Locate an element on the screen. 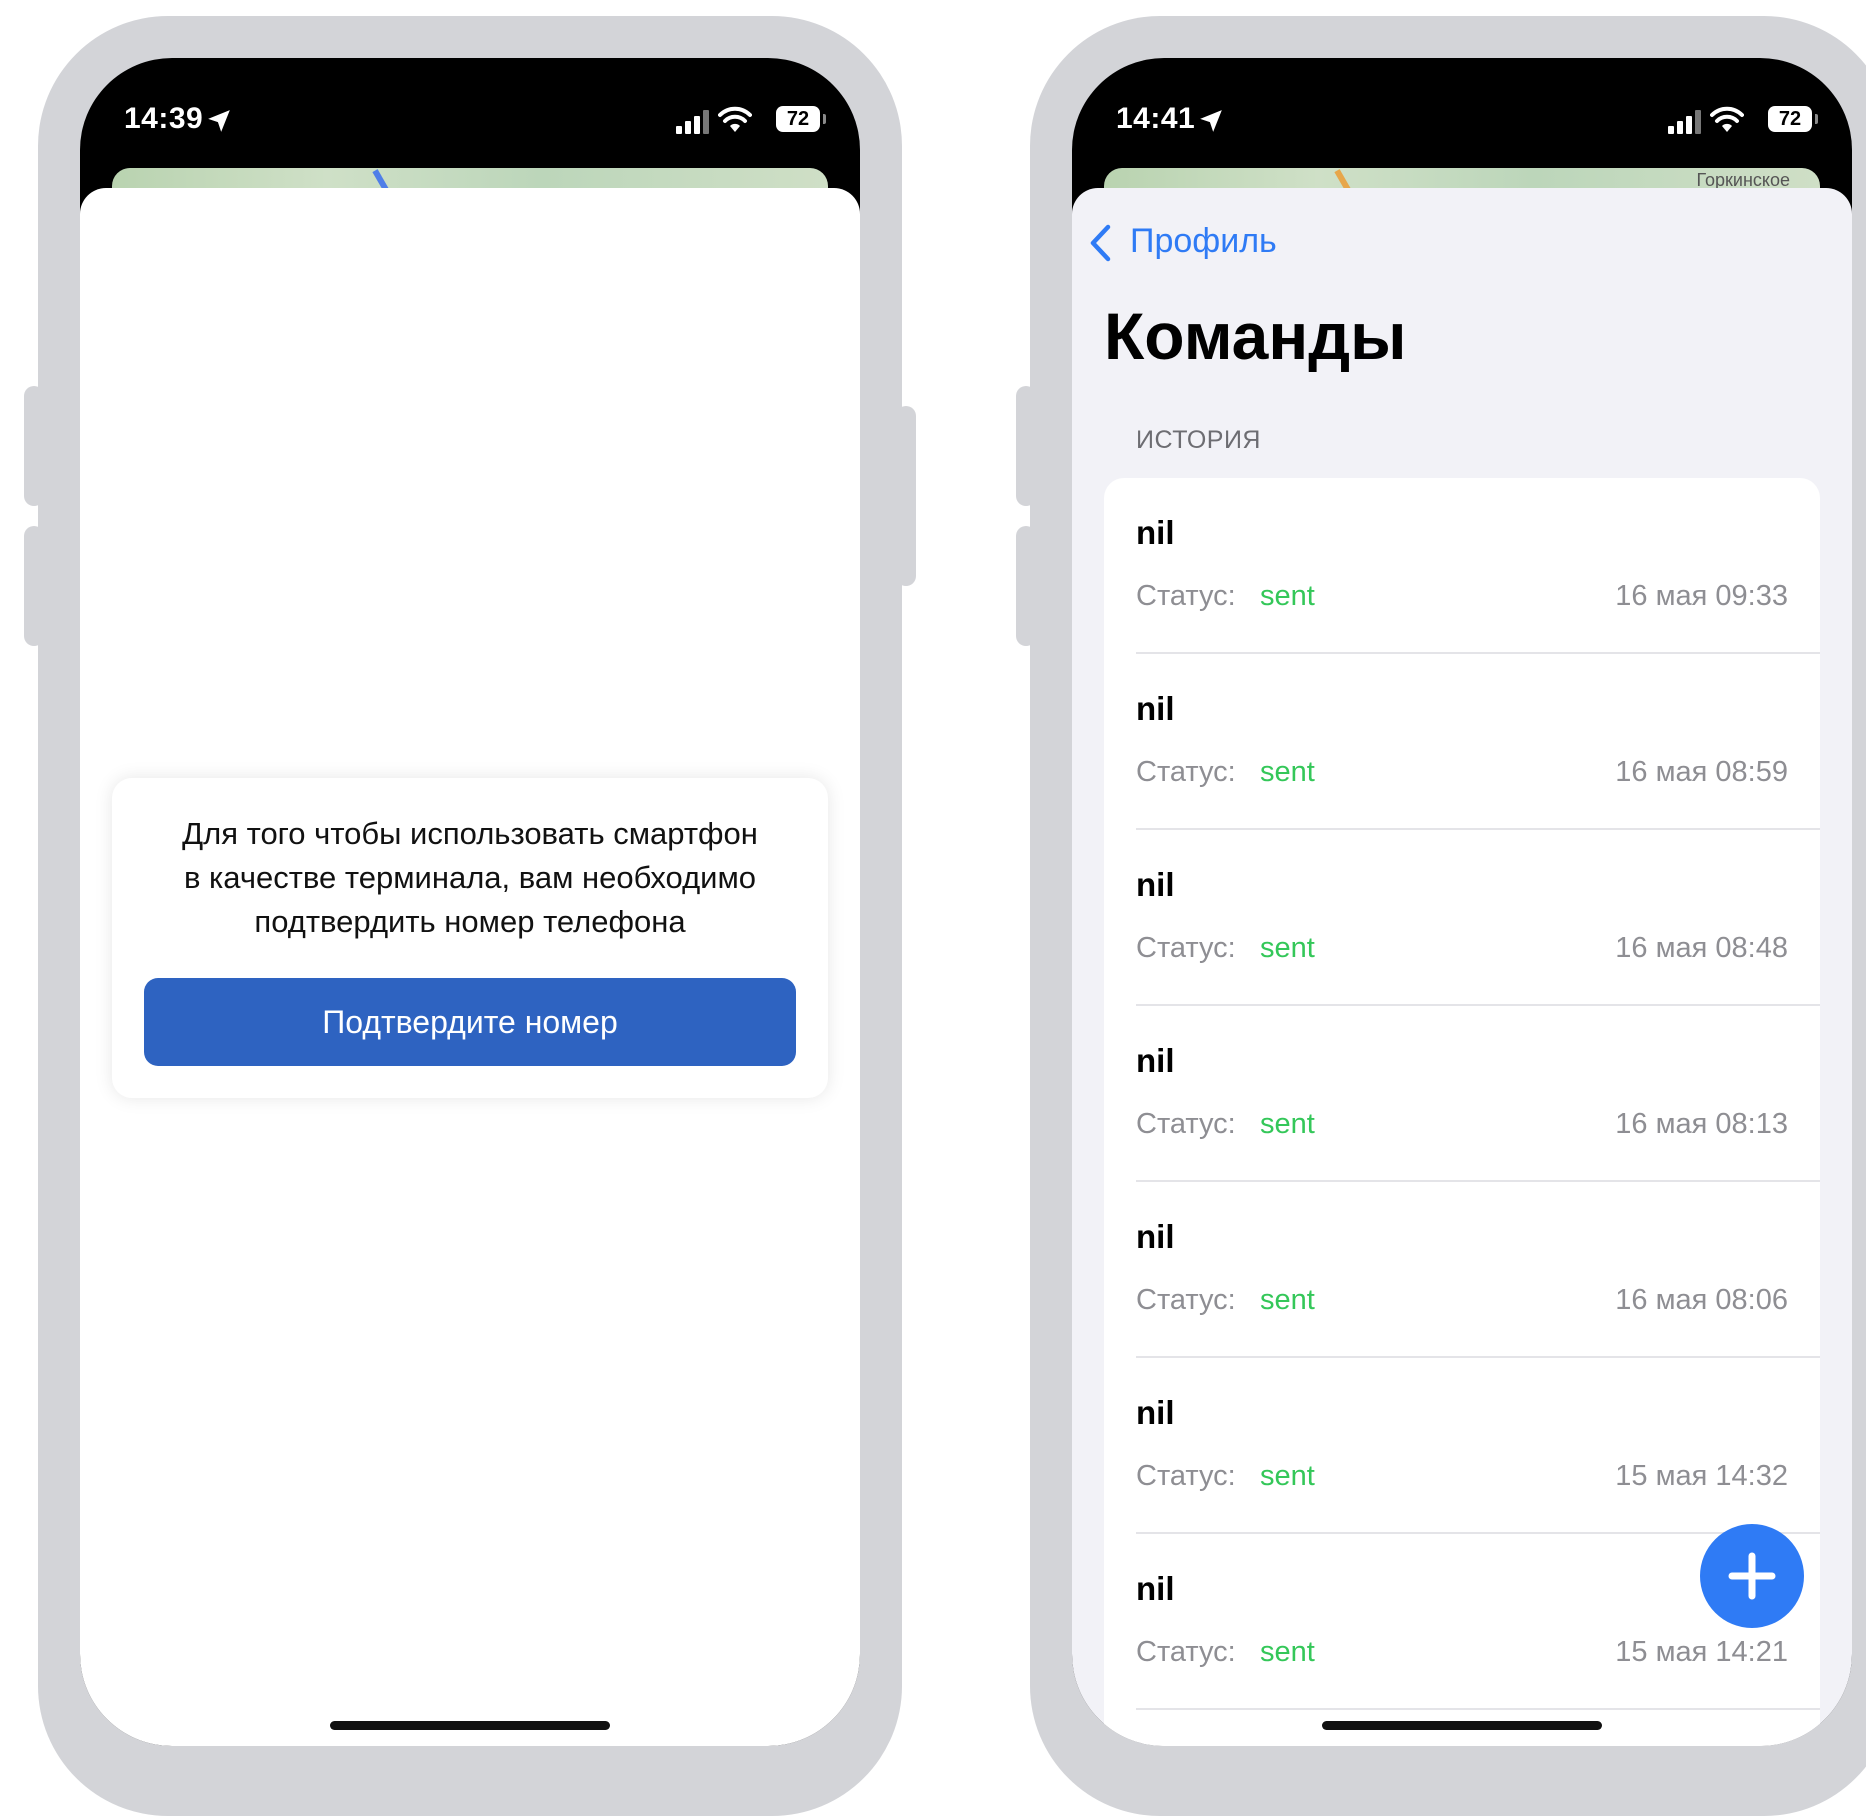 This screenshot has height=1816, width=1866. status-bar: 14:39 72 is located at coordinates (470, 113).